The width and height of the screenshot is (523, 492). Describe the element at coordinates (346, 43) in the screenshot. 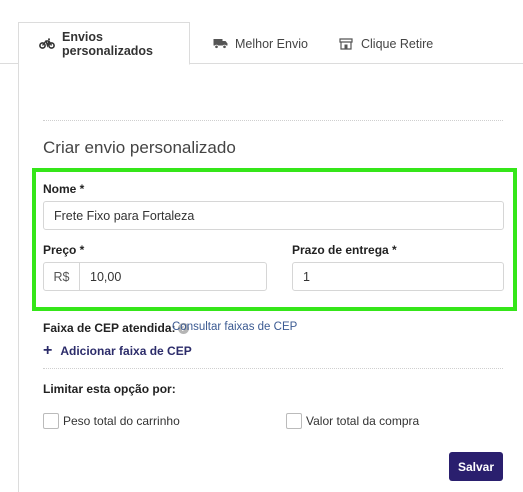

I see `store-icon` at that location.